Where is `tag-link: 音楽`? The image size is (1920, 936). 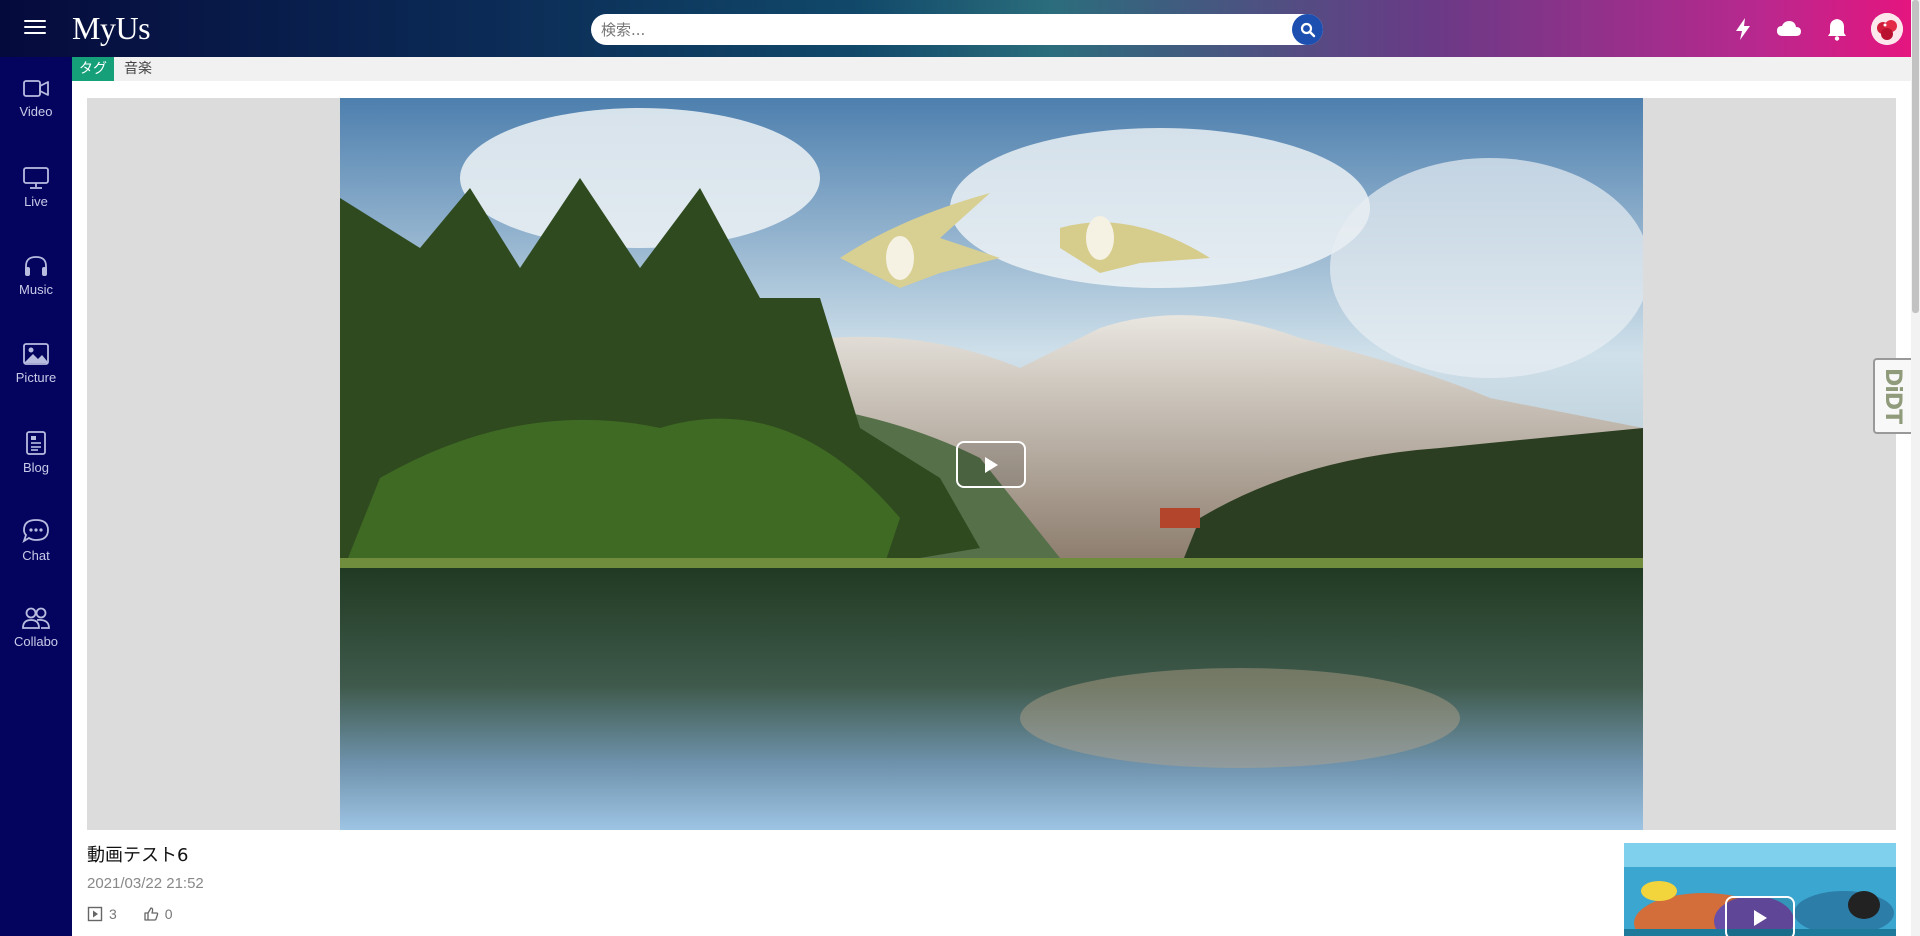
tag-link: 音楽 is located at coordinates (138, 69).